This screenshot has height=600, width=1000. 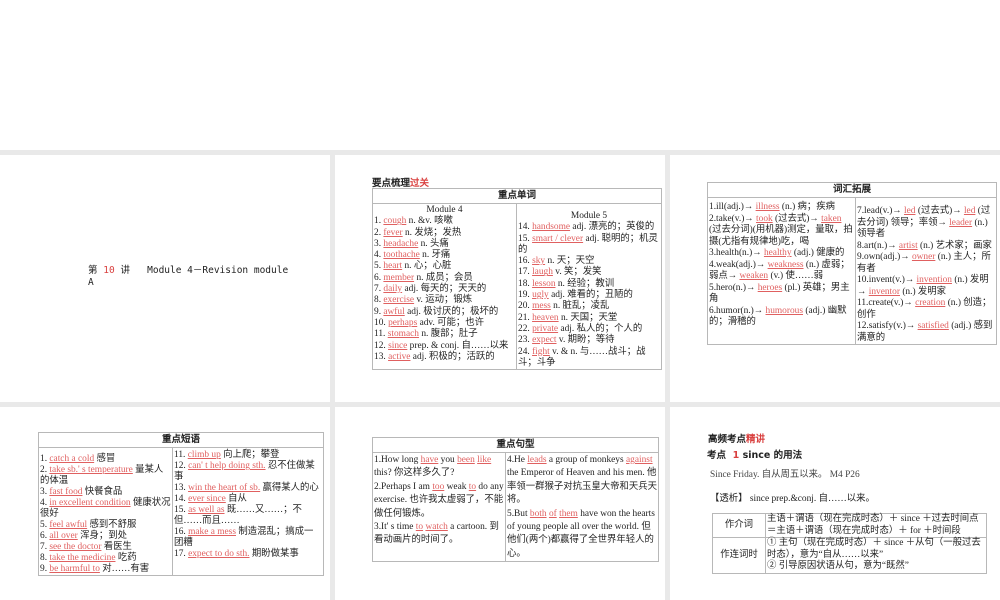 What do you see at coordinates (82, 558) in the screenshot?
I see `answer-word: take the medicine` at bounding box center [82, 558].